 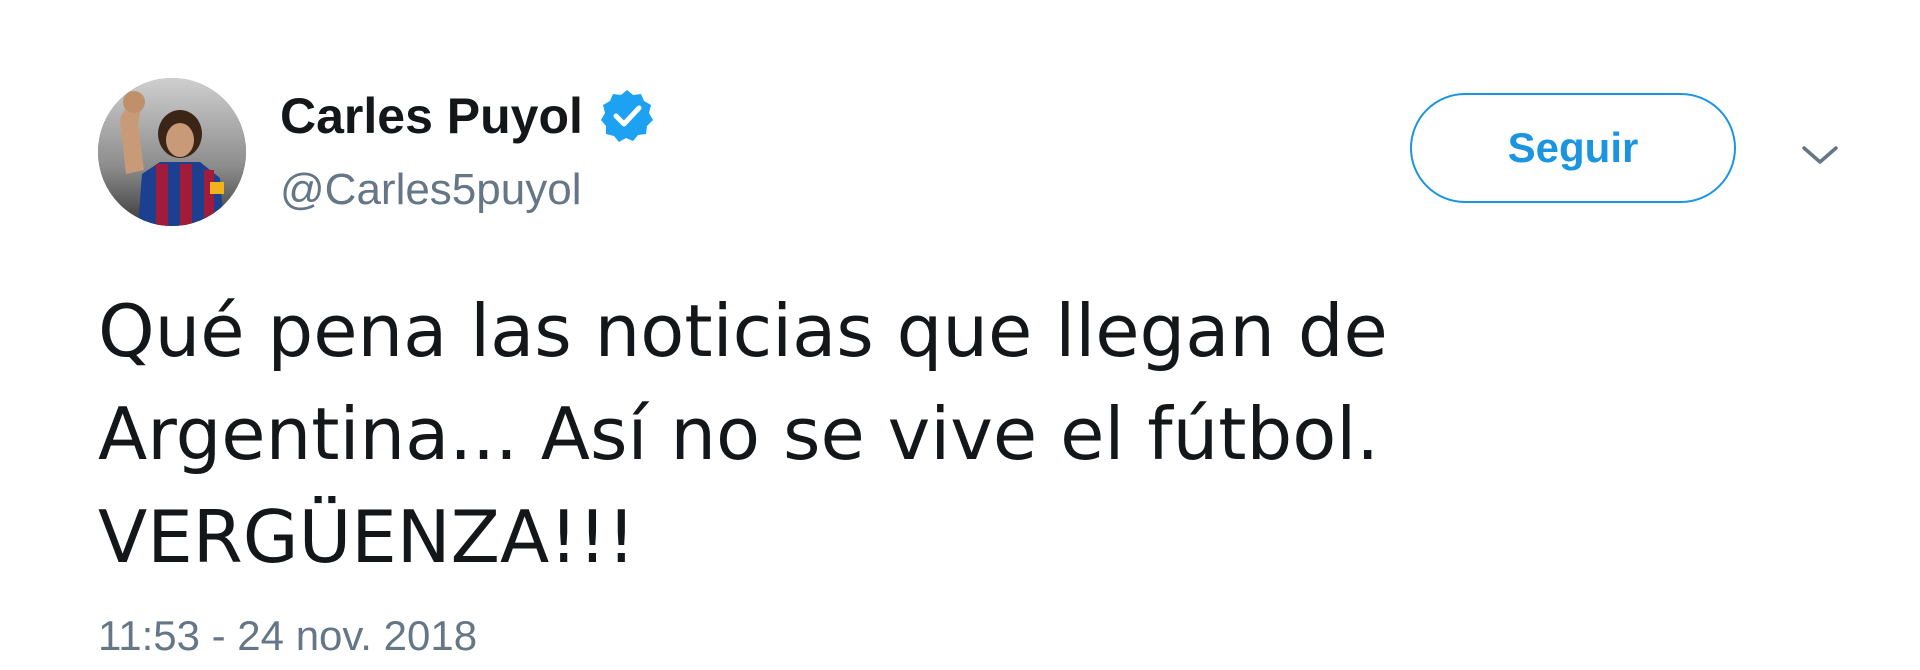 I want to click on tweet-timestamp: 11:53 - 24 nov. 2018, so click(x=287, y=636).